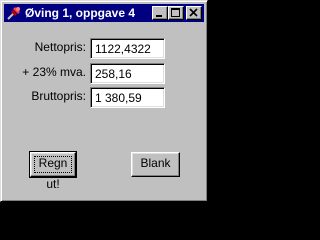 This screenshot has width=320, height=240. What do you see at coordinates (53, 173) in the screenshot?
I see `calculate-button-label: Regn ut!` at bounding box center [53, 173].